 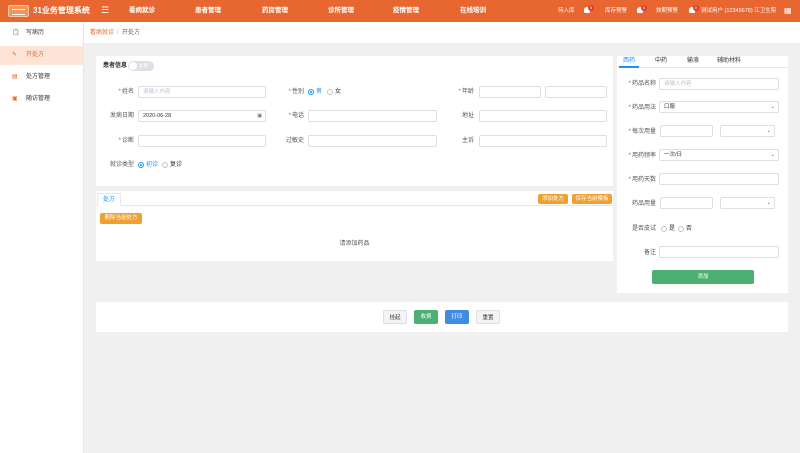 I want to click on days-input, so click(x=719, y=179).